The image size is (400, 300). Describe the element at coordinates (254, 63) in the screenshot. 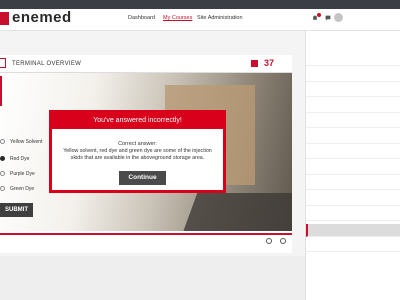

I see `book-icon` at that location.